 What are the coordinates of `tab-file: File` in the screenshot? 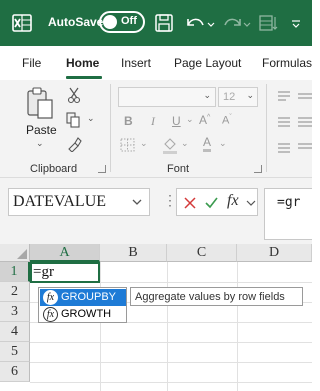 It's located at (31, 63).